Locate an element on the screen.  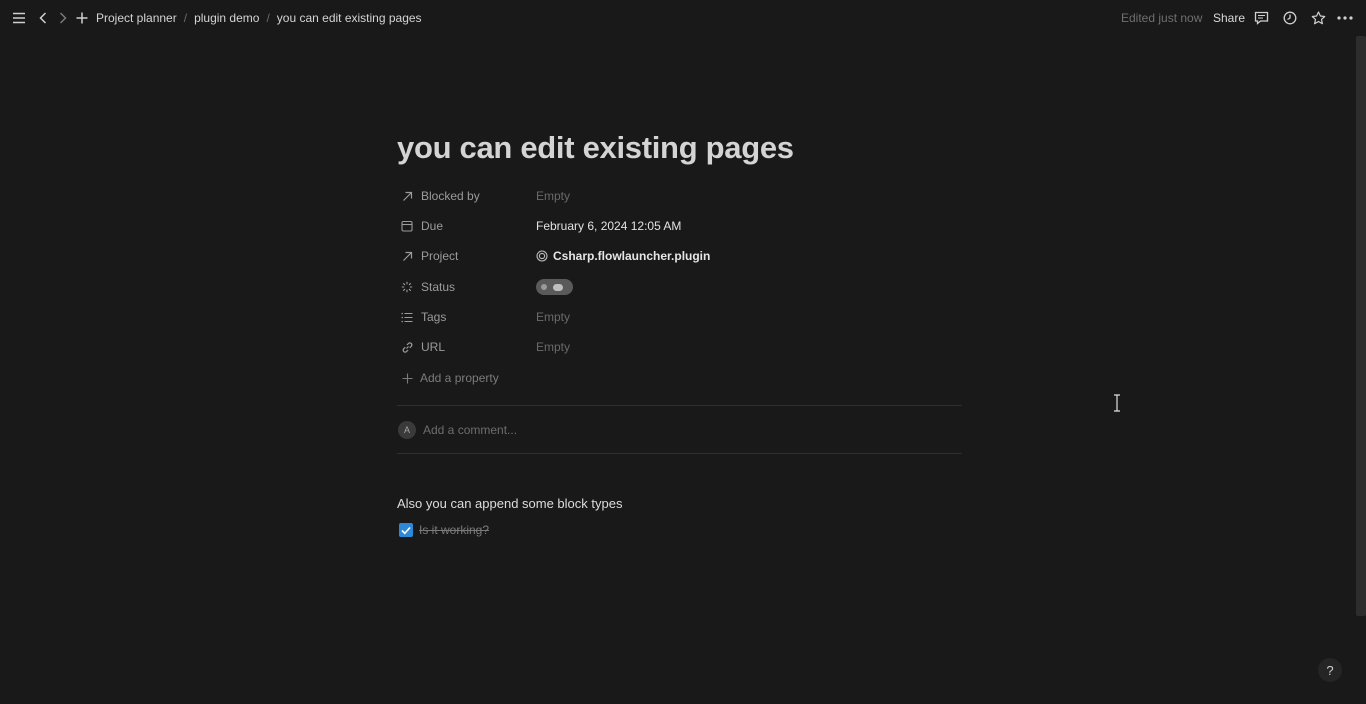
property-value: Csharp.flowlauncher.plugin is located at coordinates (623, 256).